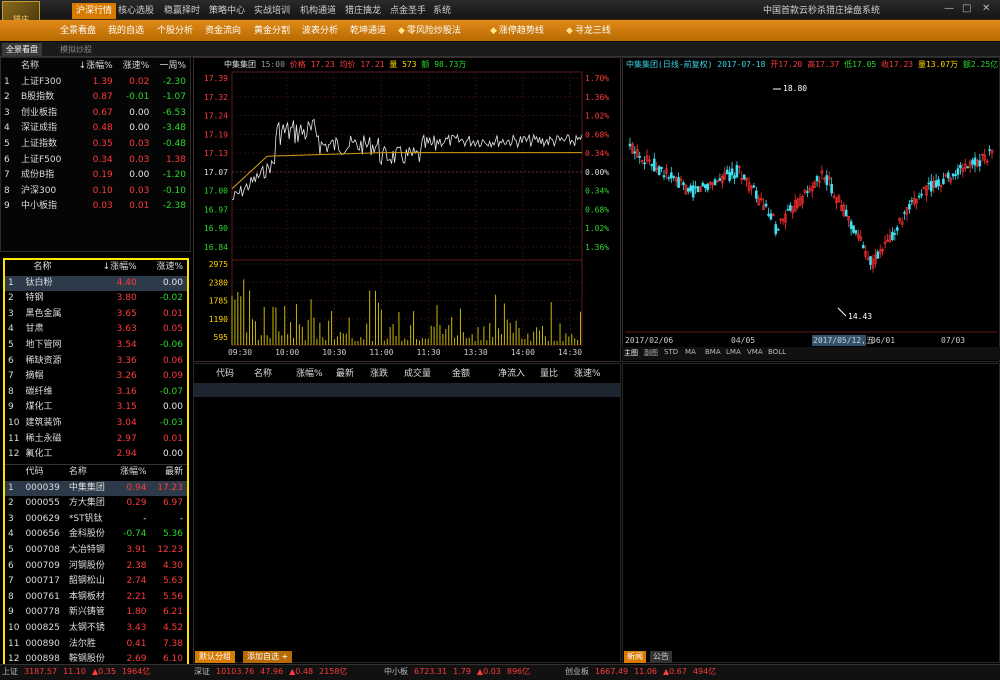 This screenshot has height=680, width=1000. Describe the element at coordinates (631, 353) in the screenshot. I see `indicator-tab: 主图` at that location.